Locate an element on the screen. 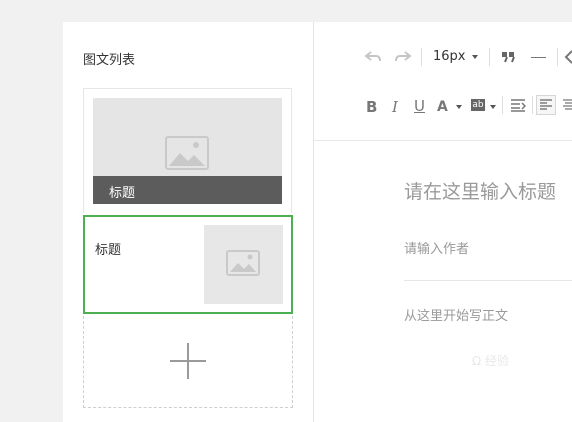 Image resolution: width=572 pixels, height=422 pixels. font-color-icon: A is located at coordinates (442, 107).